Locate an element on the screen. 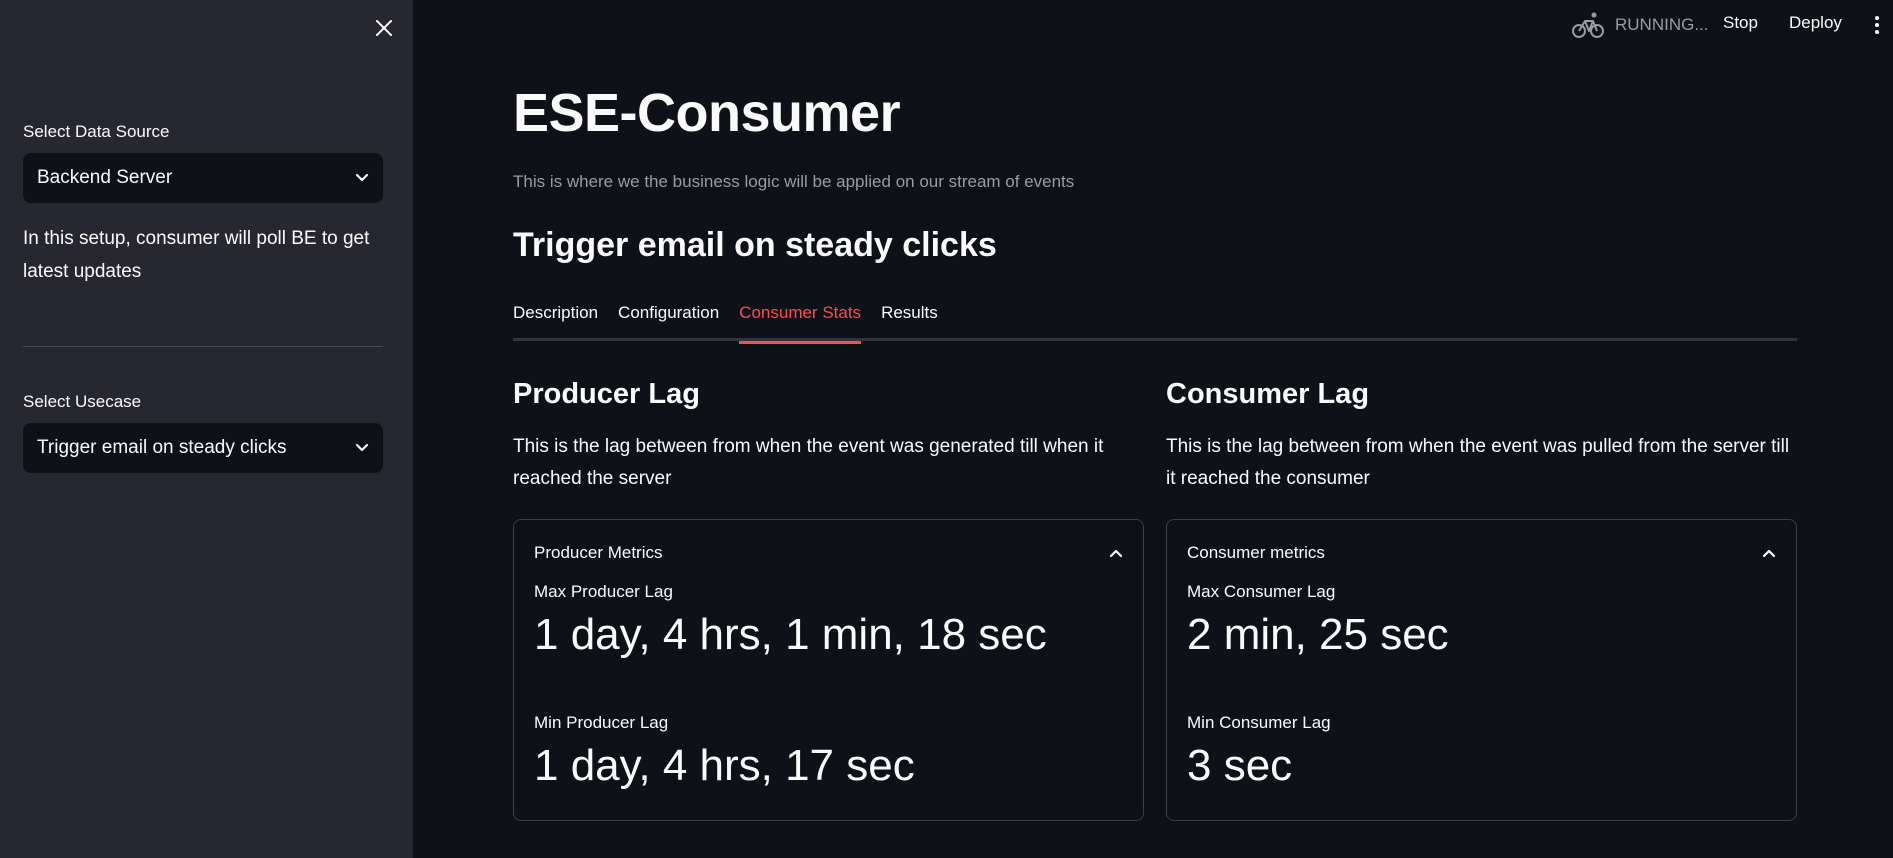  max-producer-lag-value: 1 day, 4 hrs, 1 min, 18 sec is located at coordinates (790, 634).